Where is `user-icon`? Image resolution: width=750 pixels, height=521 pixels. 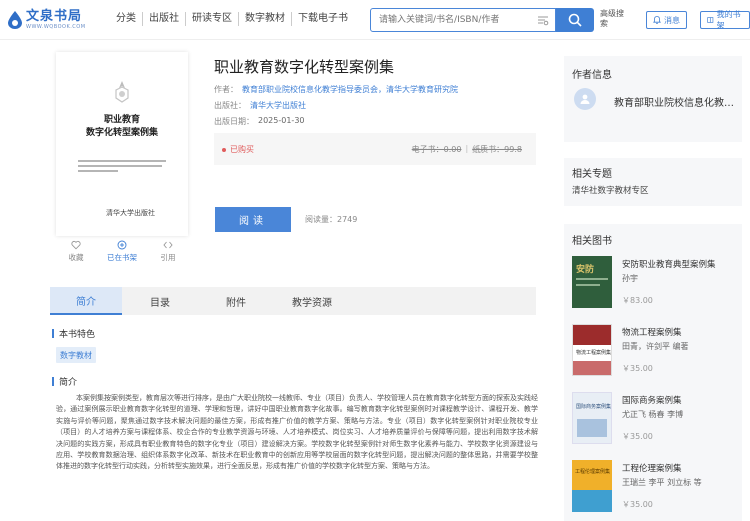 user-icon is located at coordinates (585, 99).